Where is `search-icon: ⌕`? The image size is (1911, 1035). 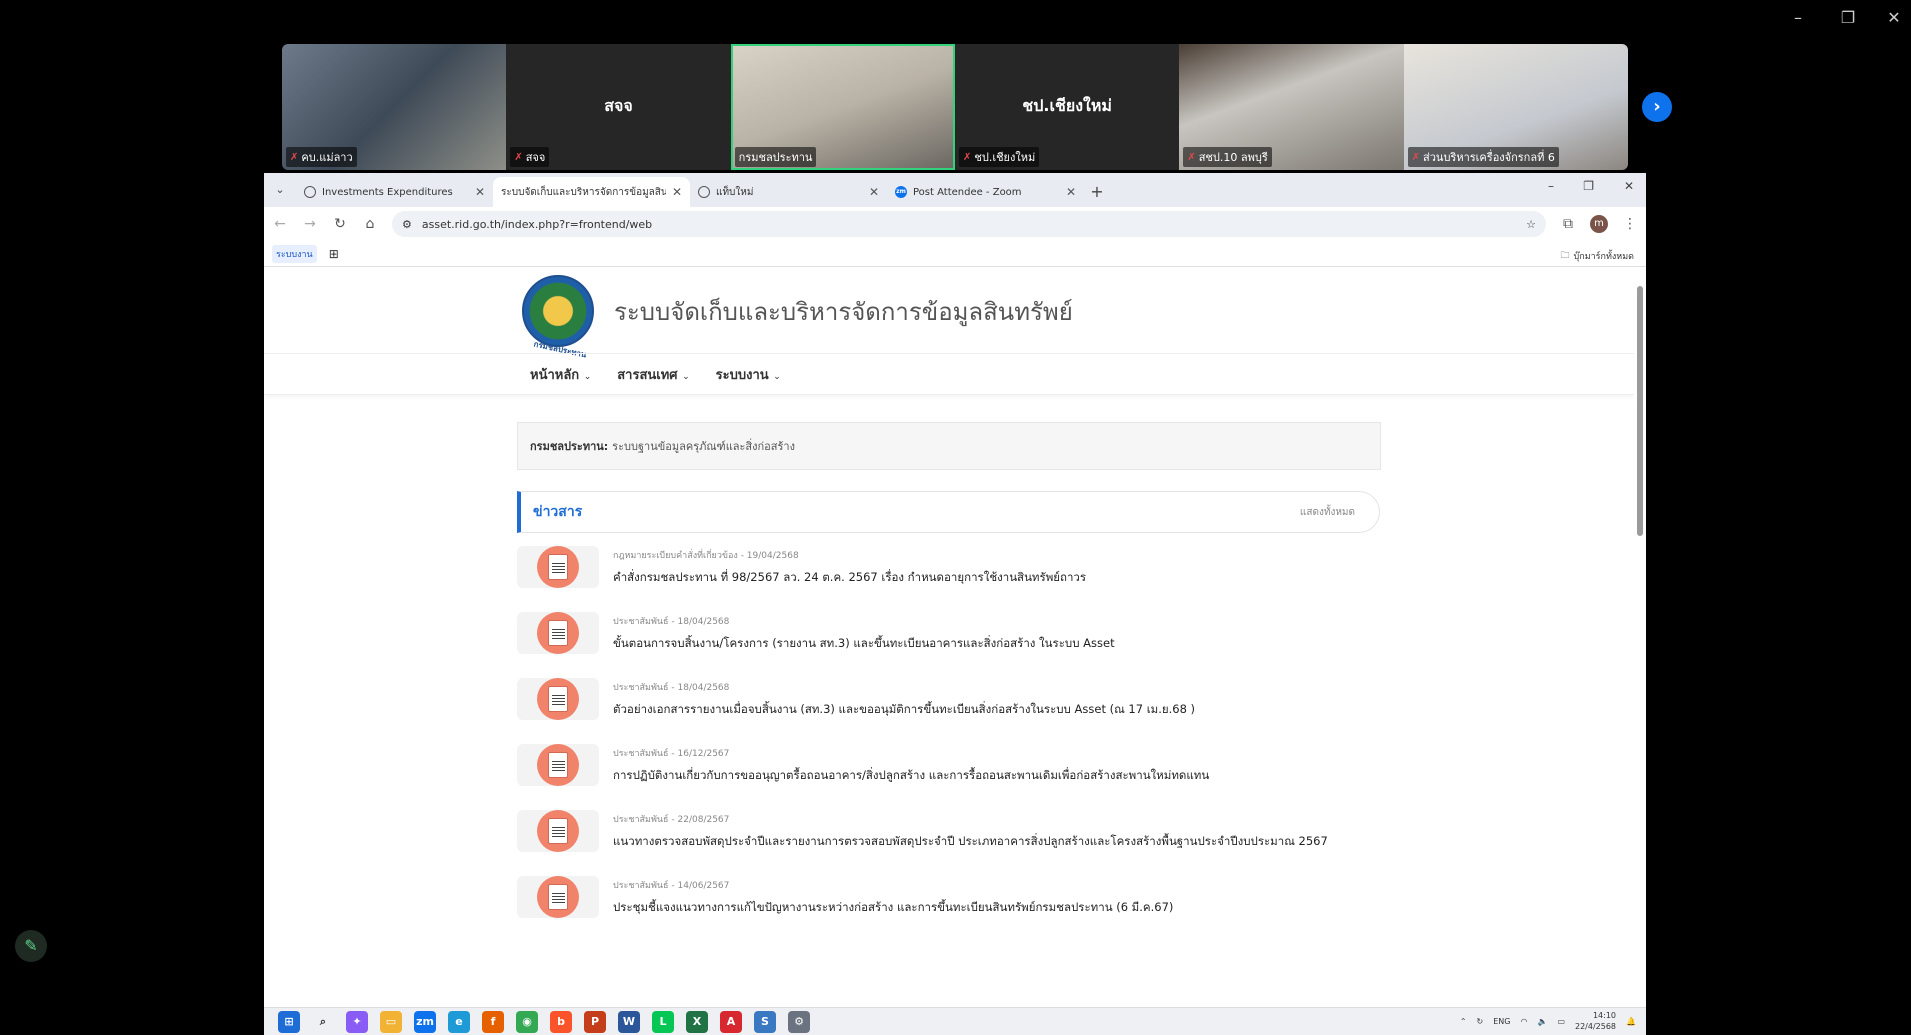 search-icon: ⌕ is located at coordinates (323, 1022).